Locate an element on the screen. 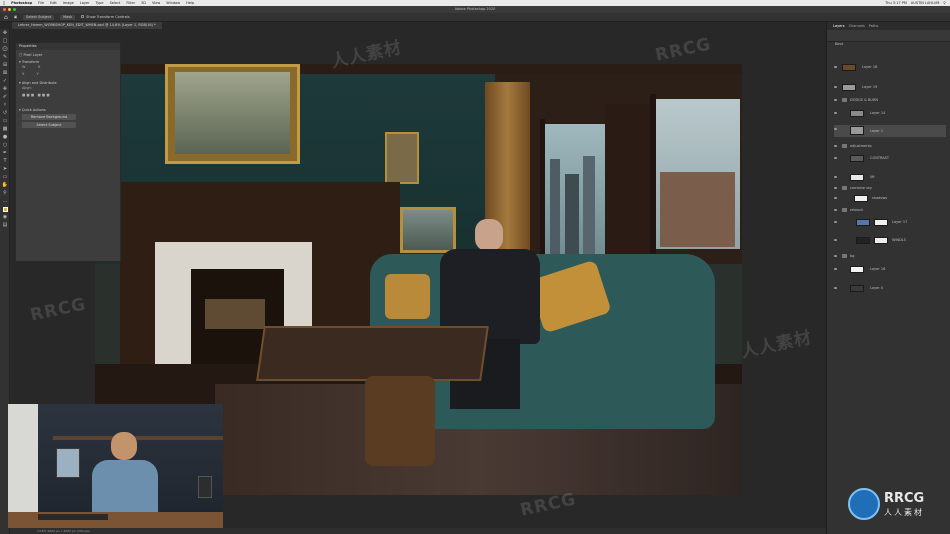  layer-name: Layer 19 is located at coordinates (870, 87).